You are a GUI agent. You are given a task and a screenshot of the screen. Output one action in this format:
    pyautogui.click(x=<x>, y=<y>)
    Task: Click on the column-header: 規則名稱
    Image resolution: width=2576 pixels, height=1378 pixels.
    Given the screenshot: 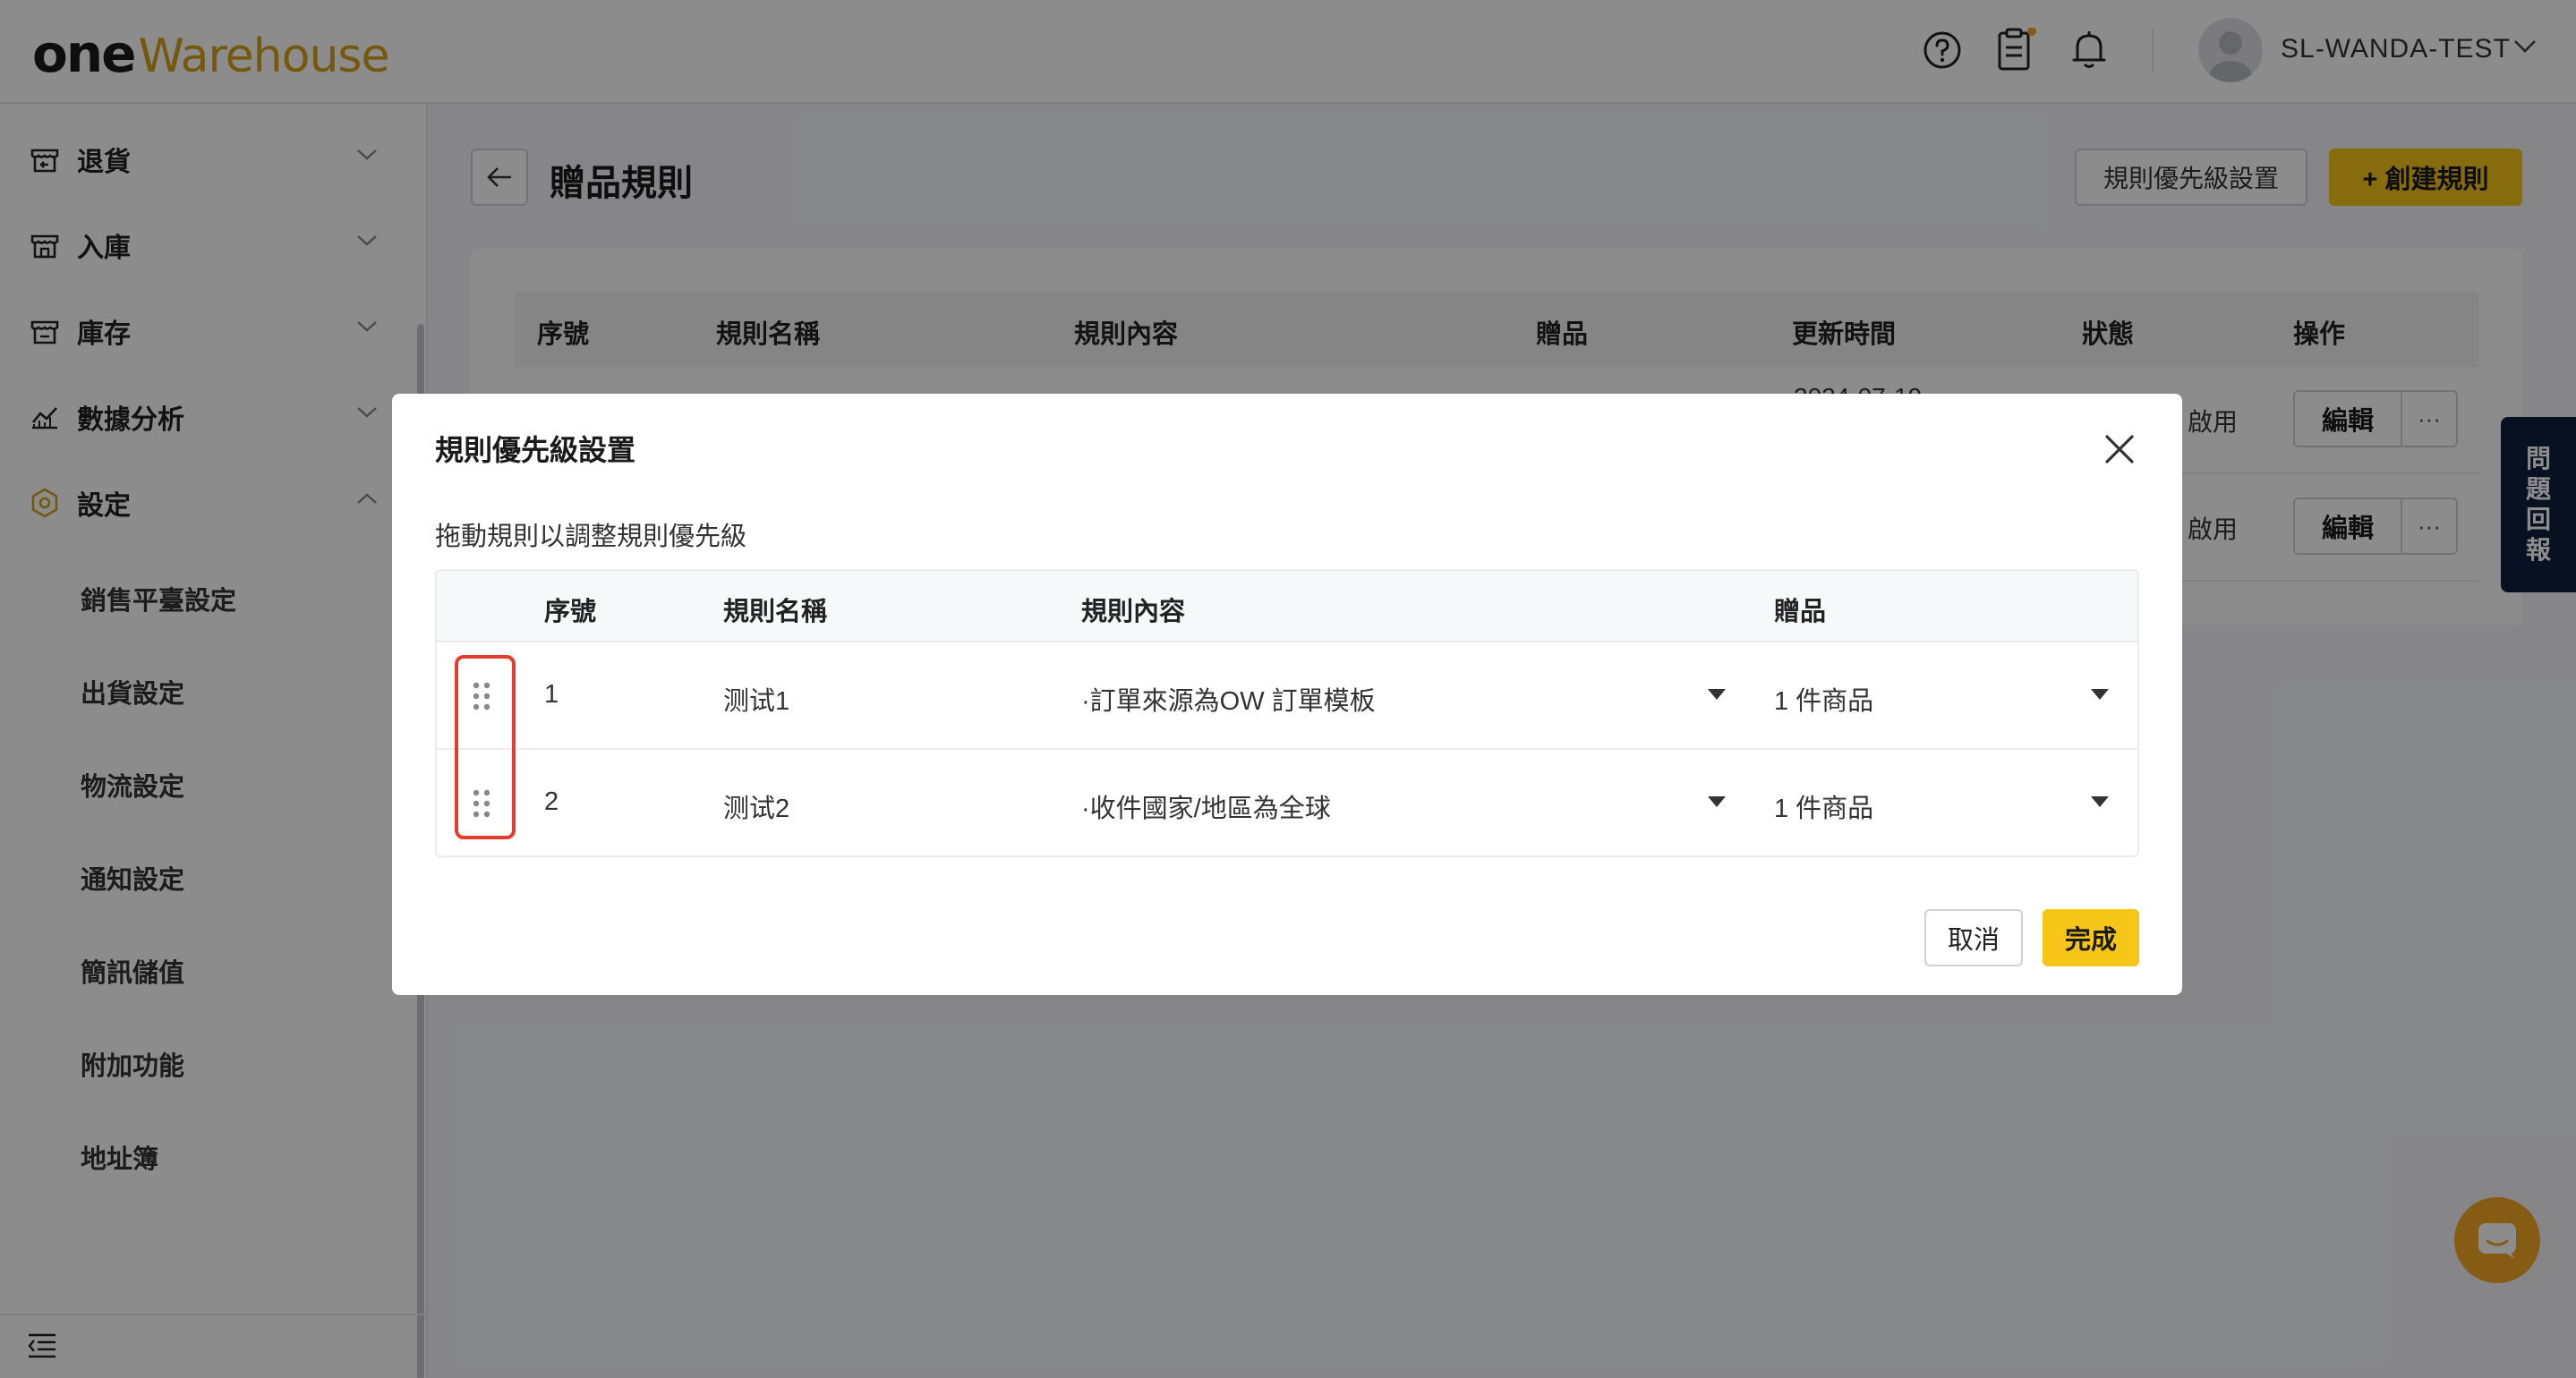 What is the action you would take?
    pyautogui.click(x=775, y=612)
    